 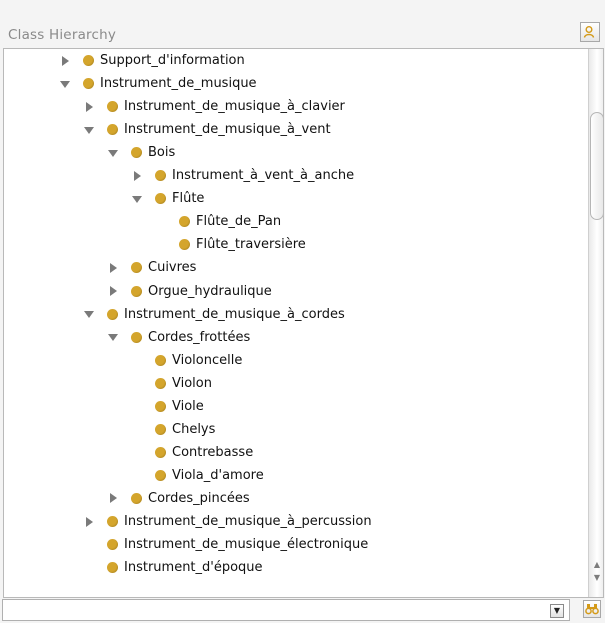 What do you see at coordinates (557, 611) in the screenshot?
I see `combo-dropdown-arrow-icon: ▼` at bounding box center [557, 611].